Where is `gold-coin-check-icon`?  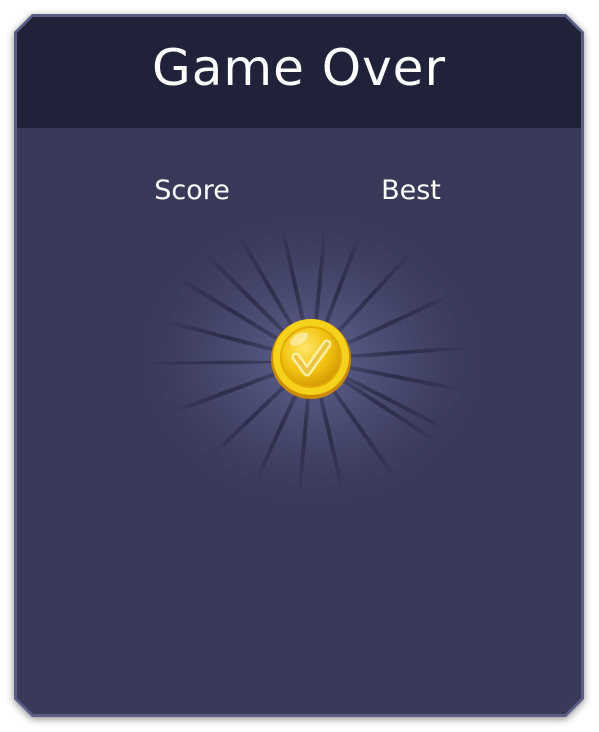
gold-coin-check-icon is located at coordinates (311, 359).